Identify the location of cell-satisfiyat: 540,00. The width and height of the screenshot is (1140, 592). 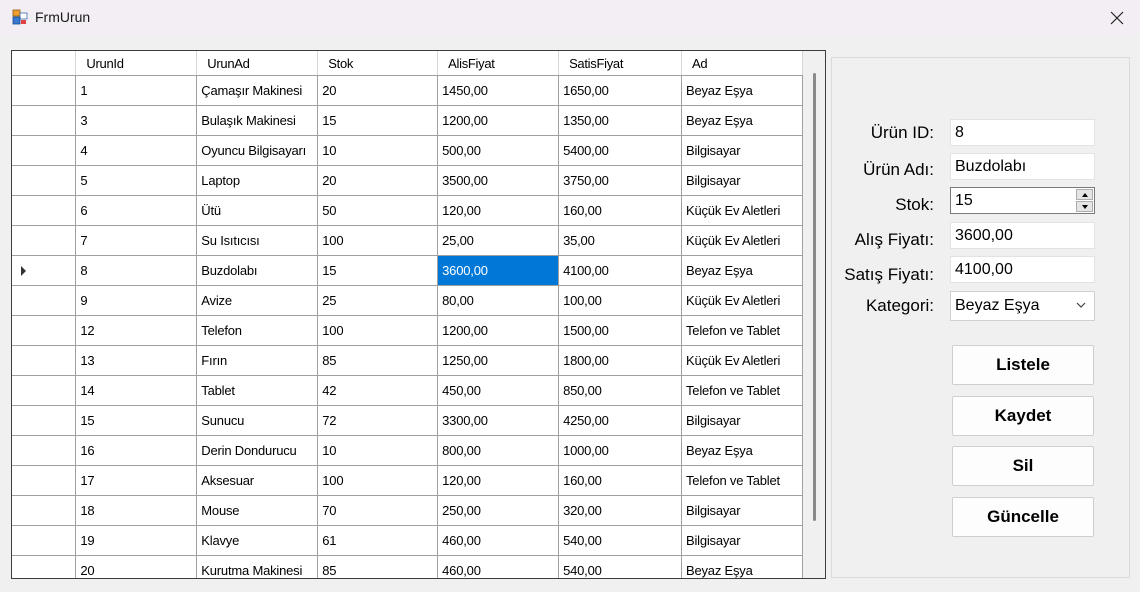
(620, 566).